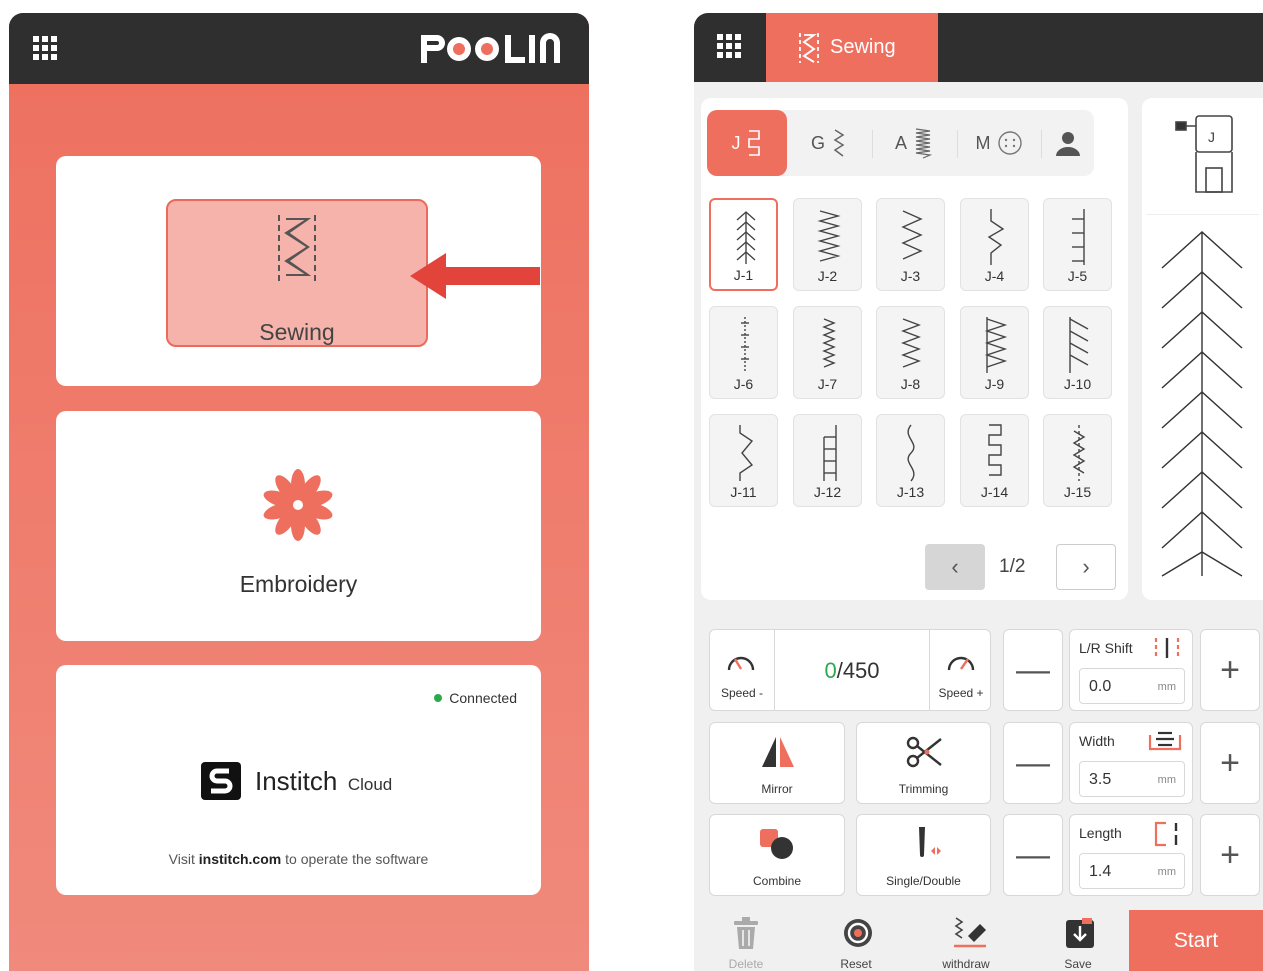 The height and width of the screenshot is (971, 1263). Describe the element at coordinates (1100, 779) in the screenshot. I see `width-value: 3.5` at that location.